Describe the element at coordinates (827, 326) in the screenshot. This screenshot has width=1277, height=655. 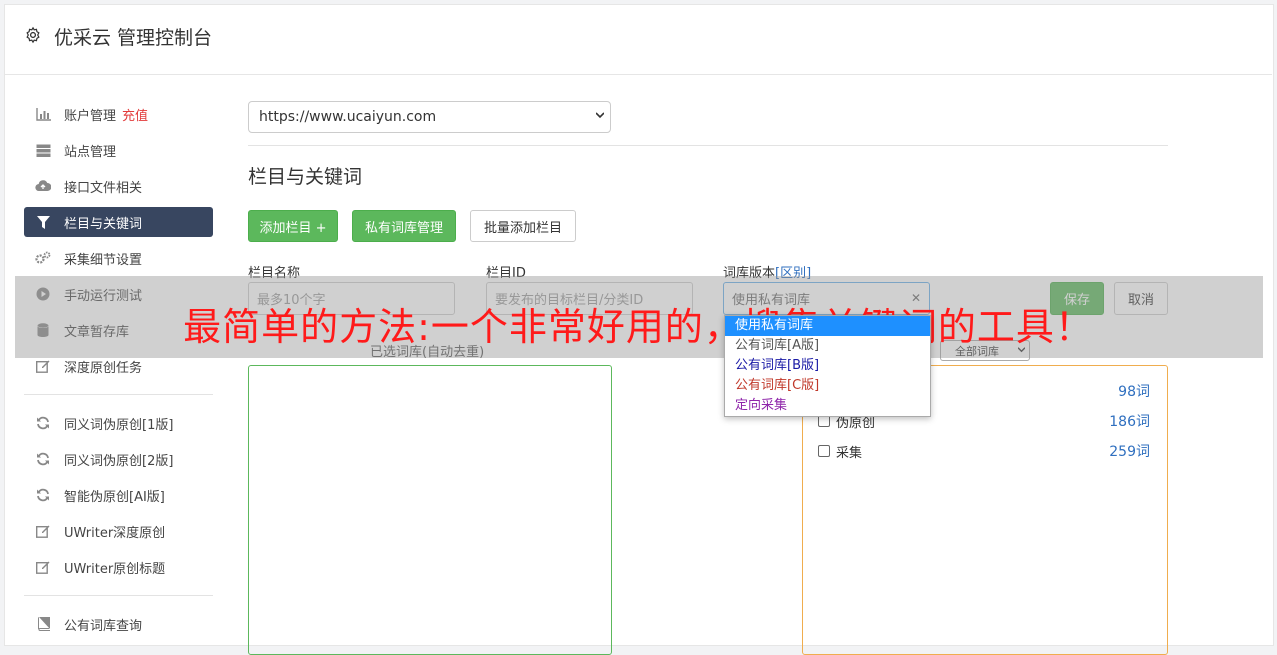
I see `dropdown-option: 使用私有词库` at that location.